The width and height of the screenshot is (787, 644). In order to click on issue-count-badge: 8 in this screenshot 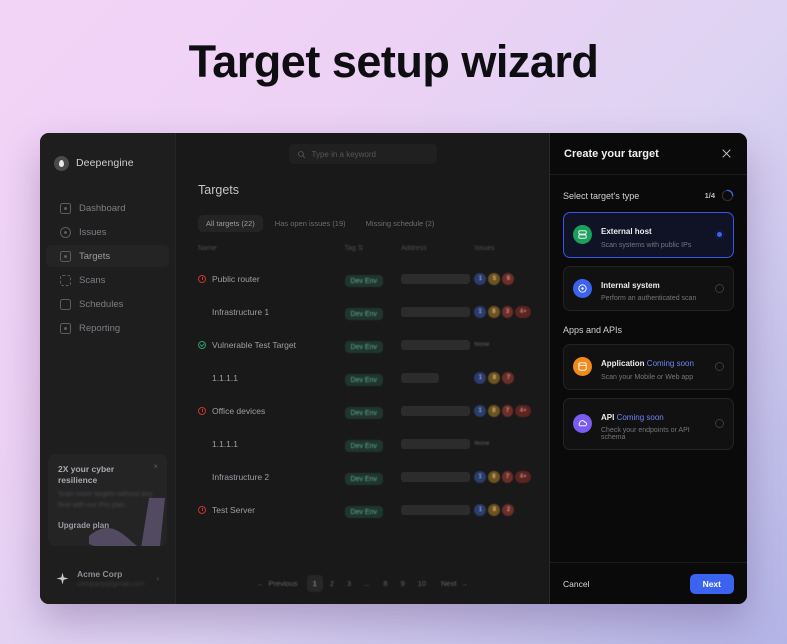, I will do `click(494, 377)`.